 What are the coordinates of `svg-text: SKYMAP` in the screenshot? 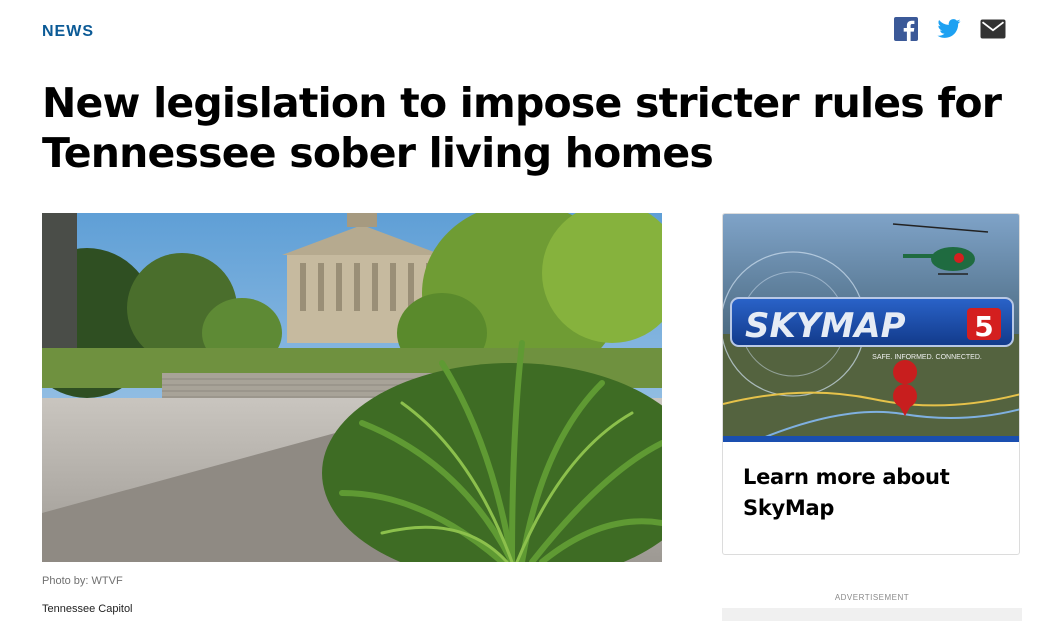 It's located at (825, 326).